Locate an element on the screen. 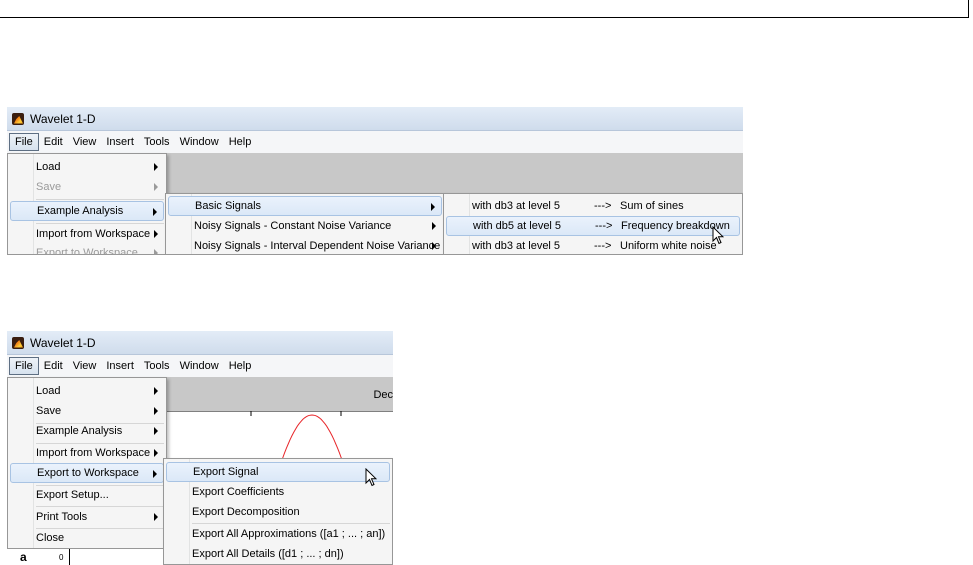  command-label: Sum of sines is located at coordinates (652, 206).